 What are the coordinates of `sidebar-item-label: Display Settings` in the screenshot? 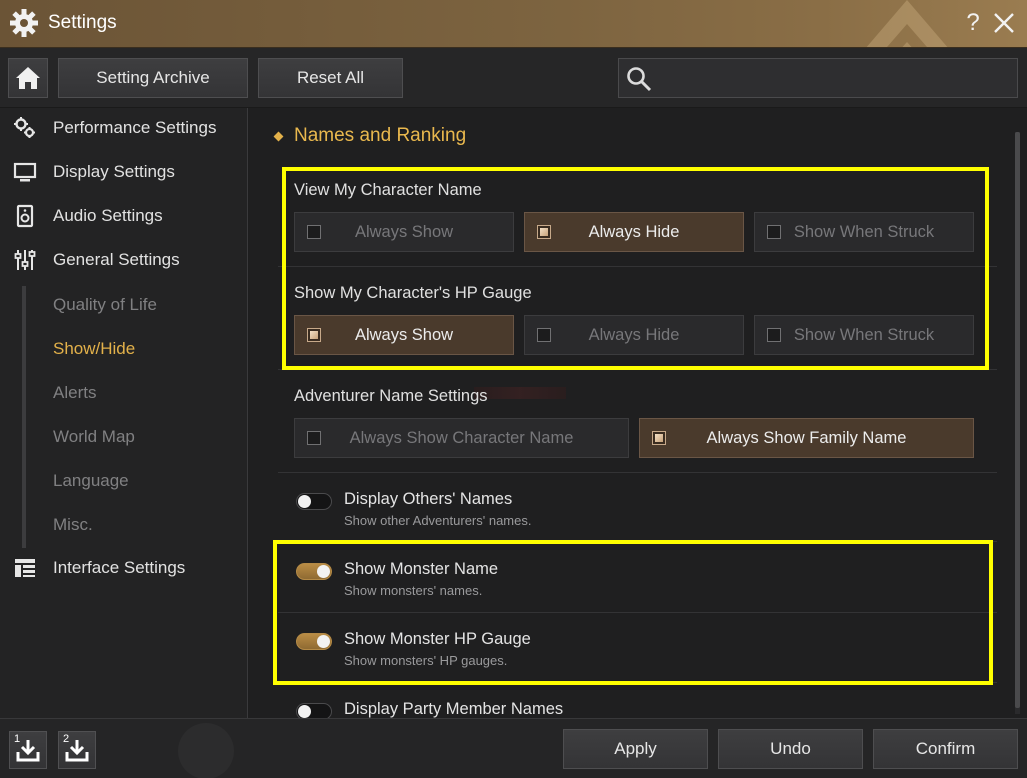 It's located at (114, 171).